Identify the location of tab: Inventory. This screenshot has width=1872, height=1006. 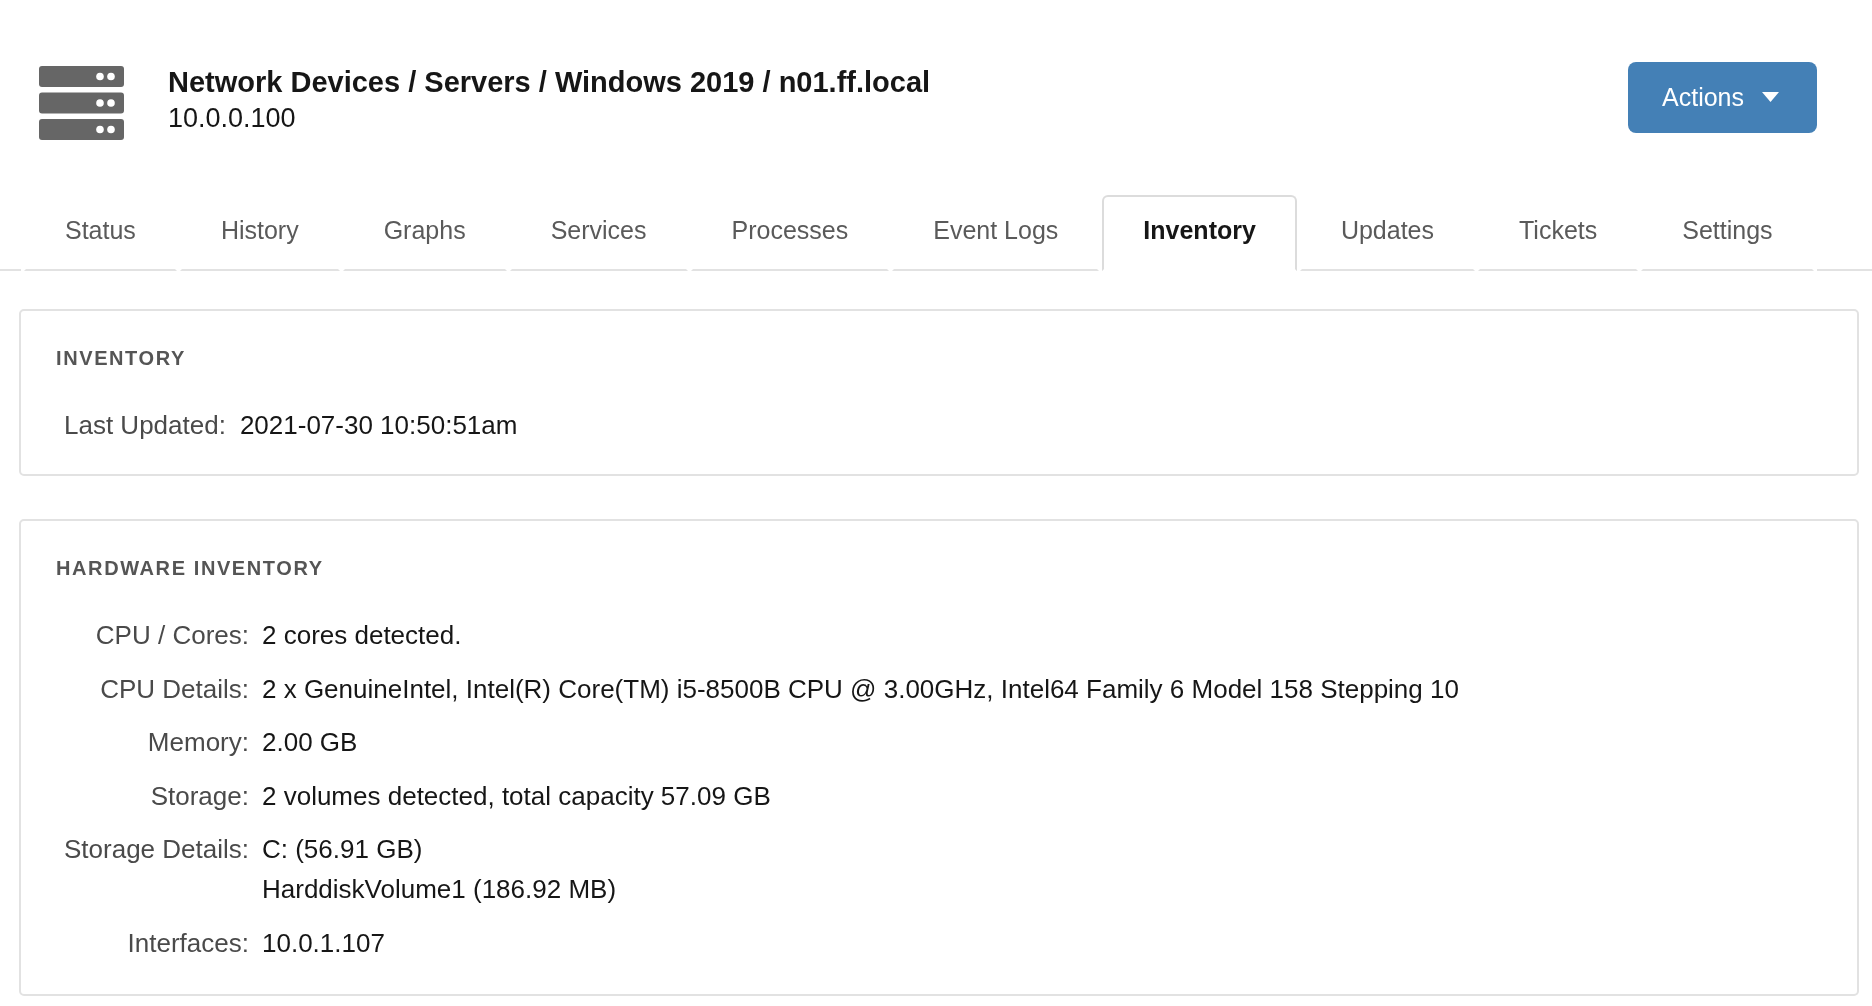
(1199, 233).